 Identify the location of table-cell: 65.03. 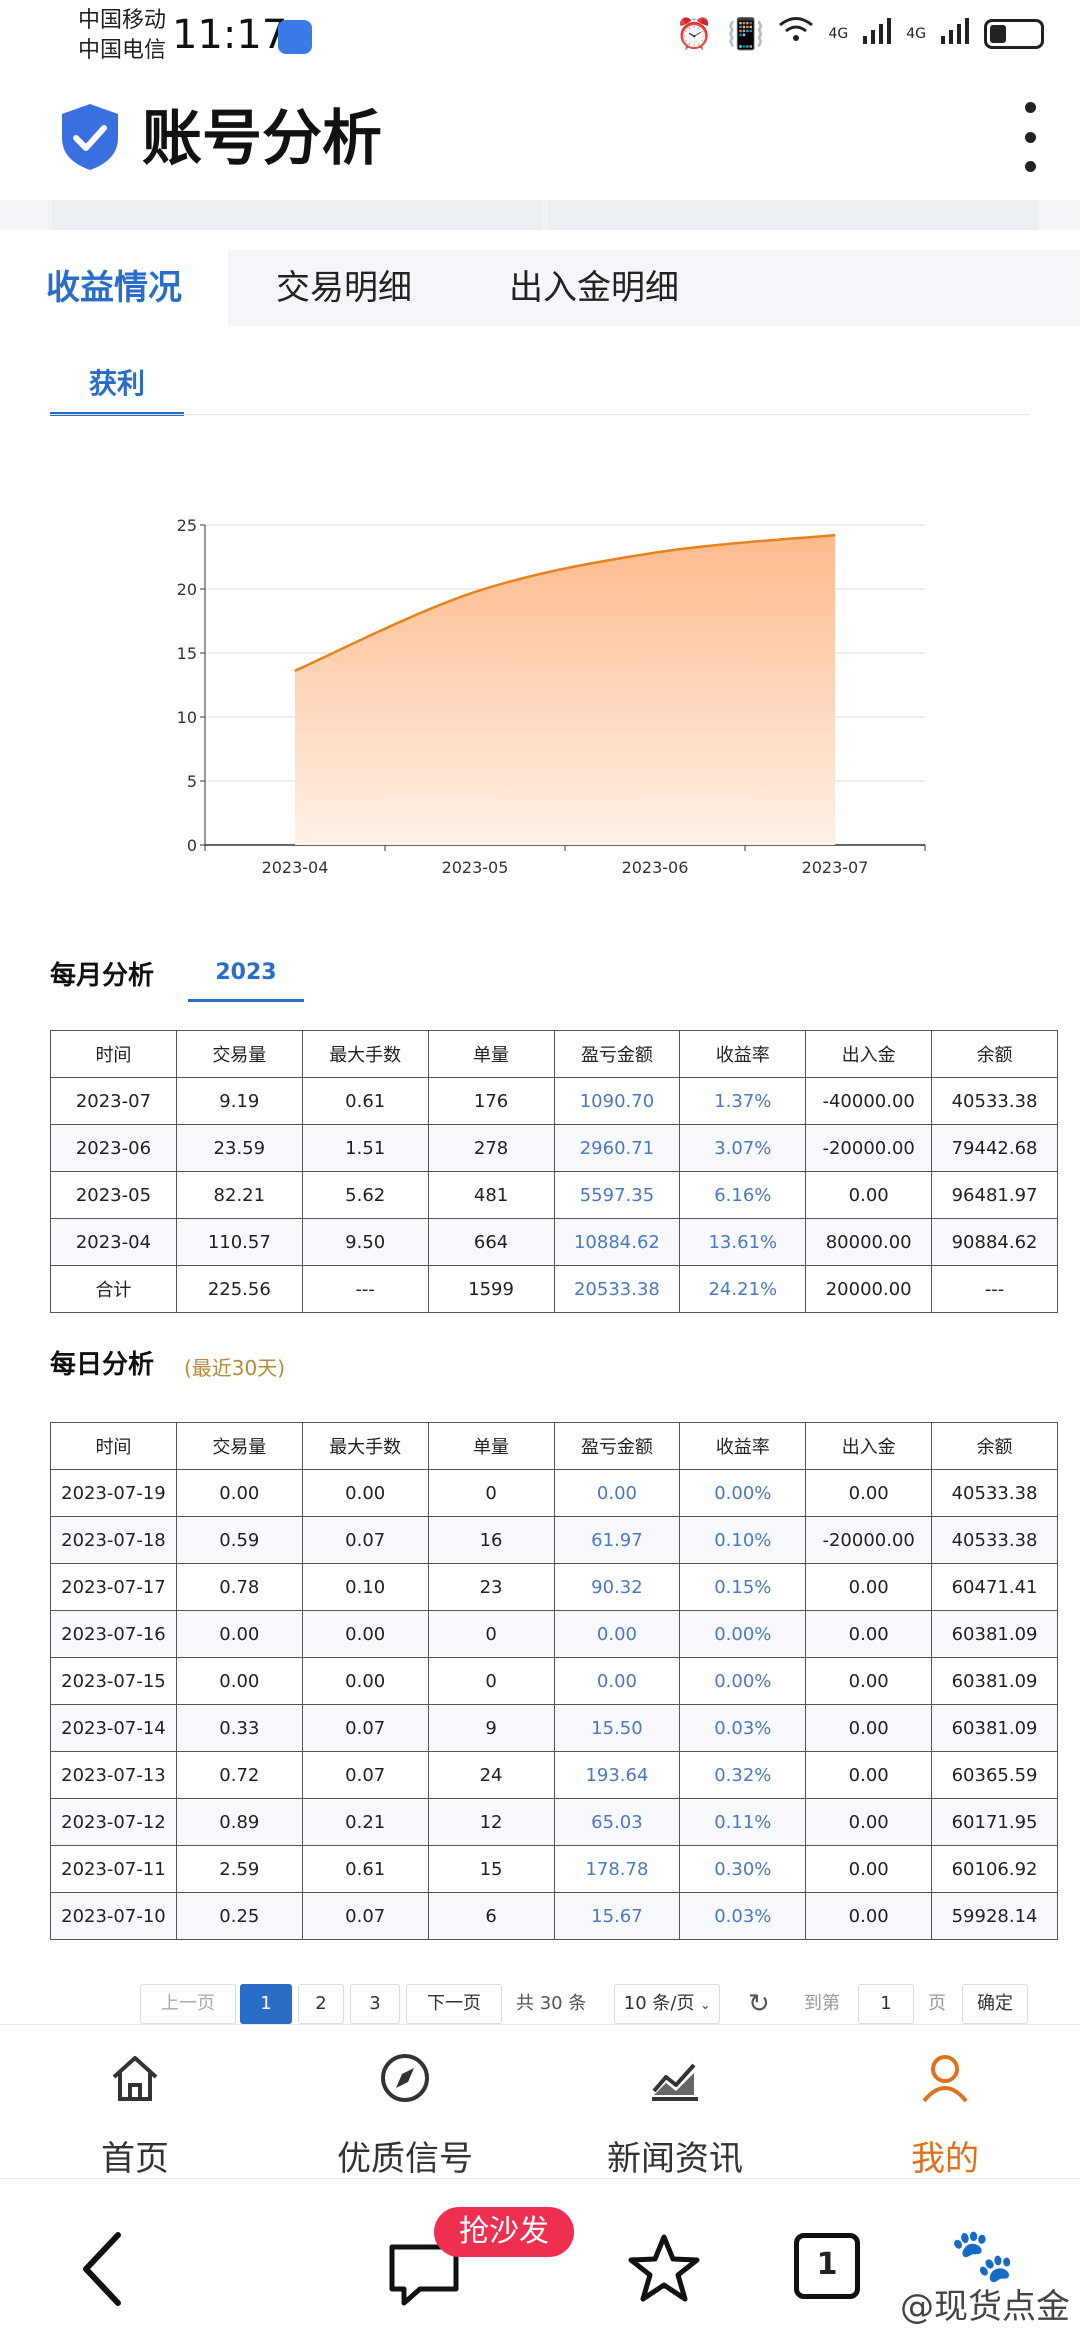
(617, 1822).